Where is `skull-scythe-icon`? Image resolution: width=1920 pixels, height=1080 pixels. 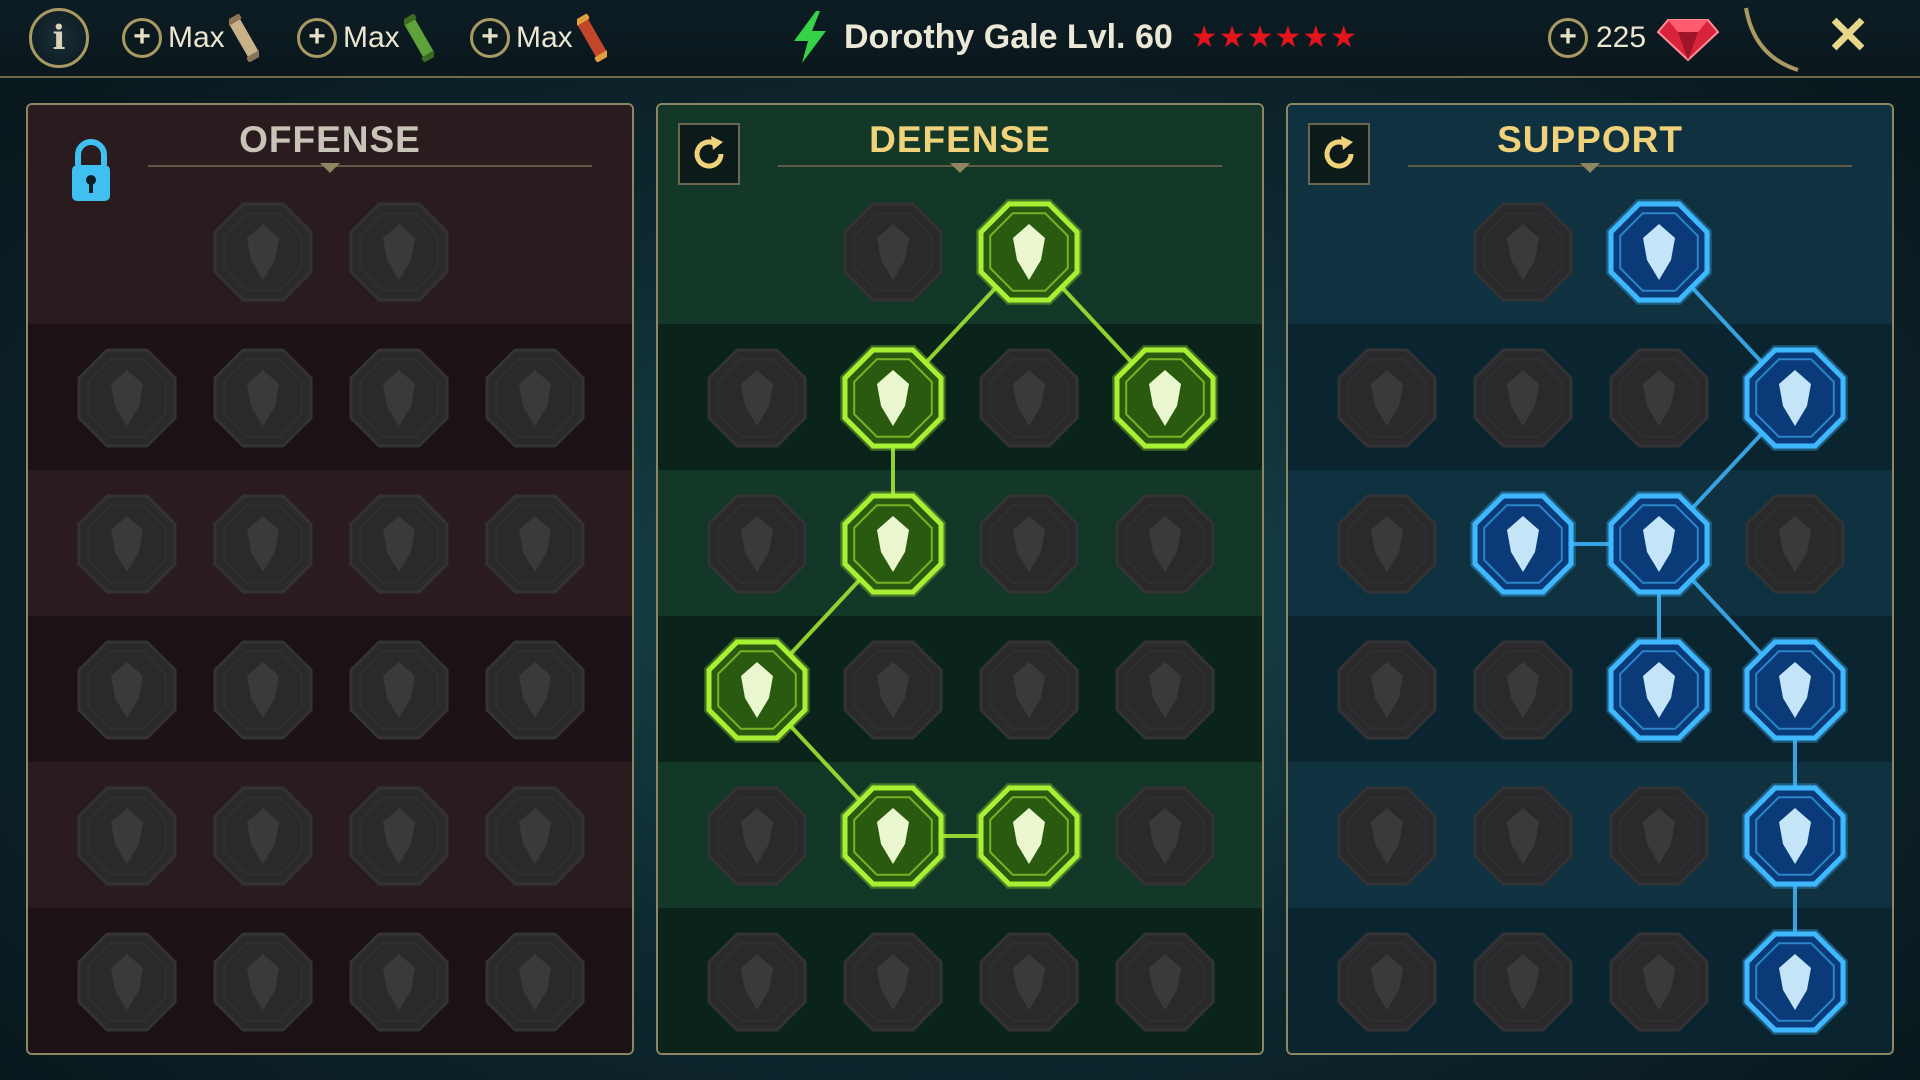
skull-scythe-icon is located at coordinates (399, 544).